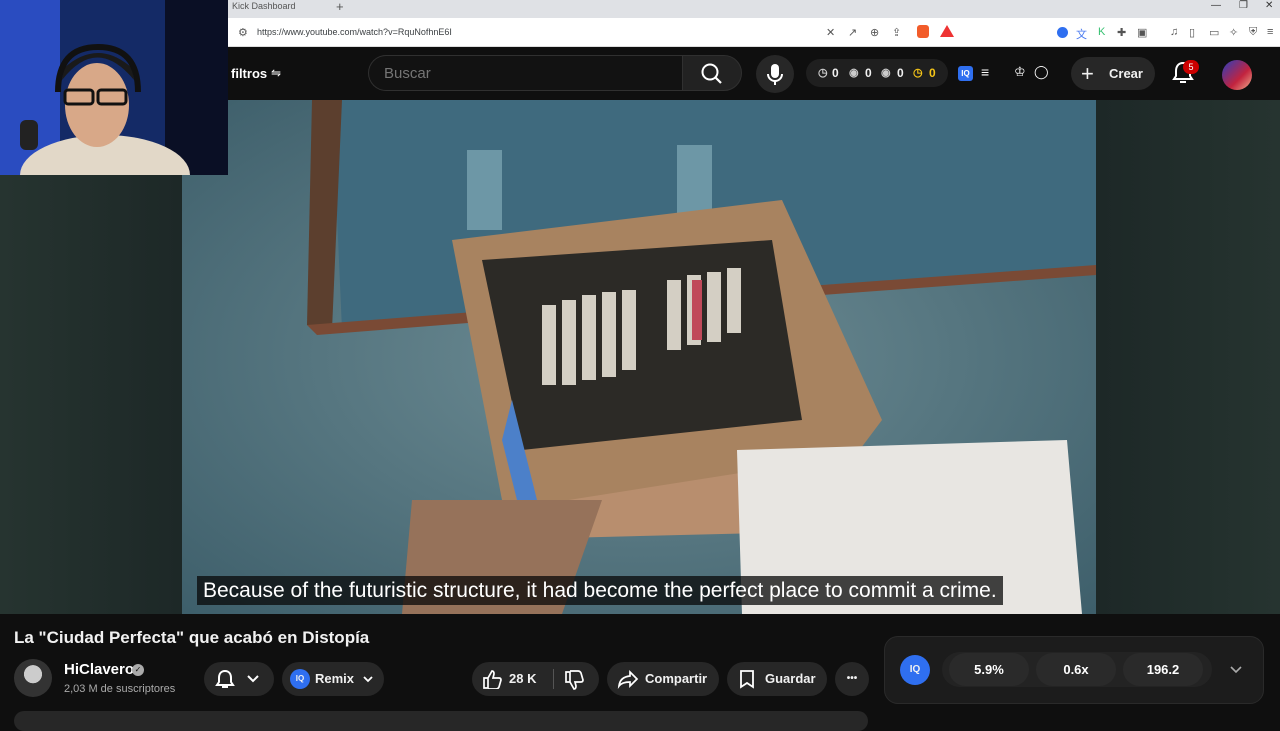 This screenshot has height=731, width=1280. Describe the element at coordinates (852, 32) in the screenshot. I see `open-external-icon: ↗` at that location.